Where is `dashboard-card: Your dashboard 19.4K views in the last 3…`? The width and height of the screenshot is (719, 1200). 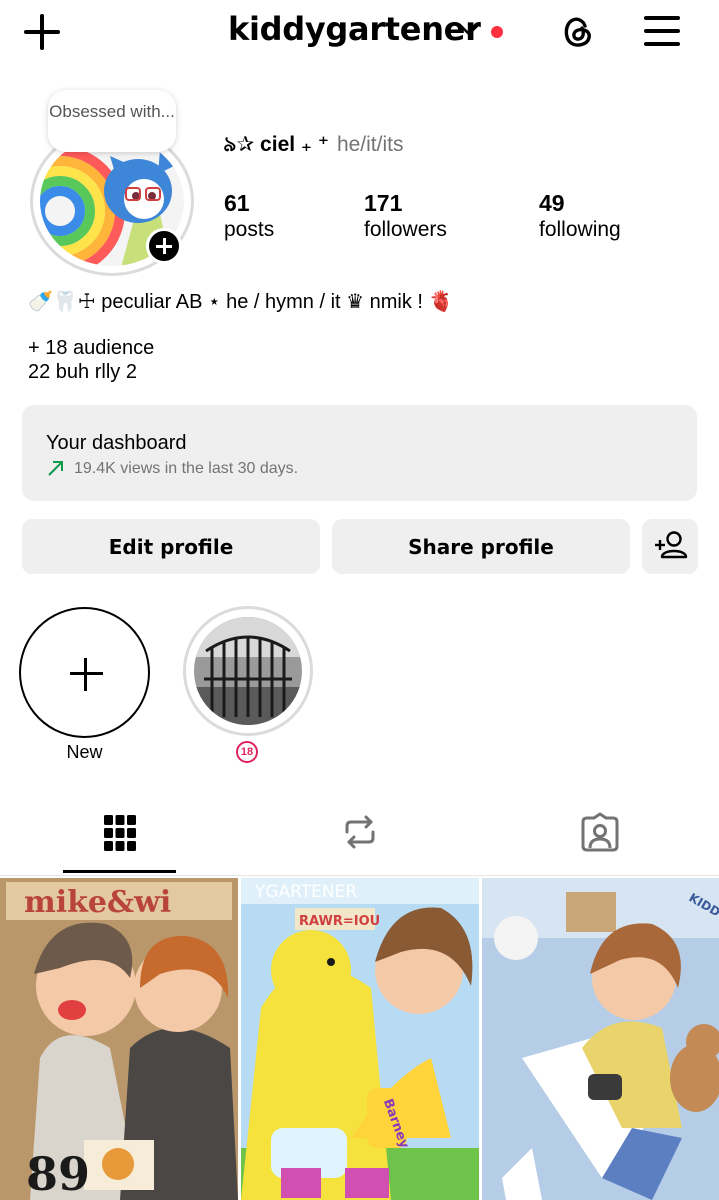 dashboard-card: Your dashboard 19.4K views in the last 3… is located at coordinates (359, 453).